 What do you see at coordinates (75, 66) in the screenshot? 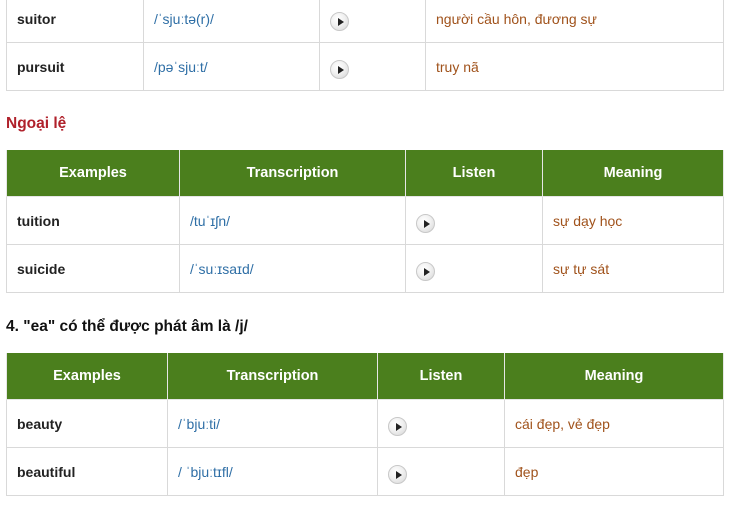
I see `example-word: pursuit` at bounding box center [75, 66].